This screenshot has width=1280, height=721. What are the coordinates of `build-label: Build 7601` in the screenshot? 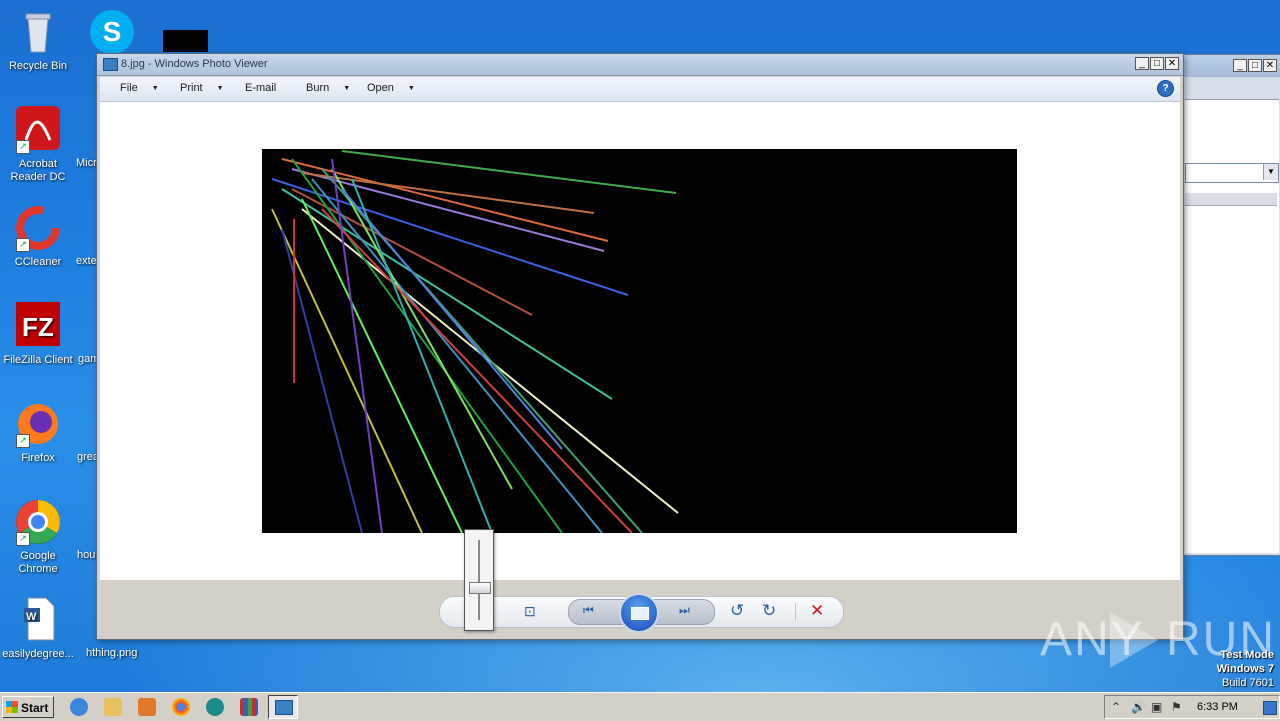 It's located at (1248, 683).